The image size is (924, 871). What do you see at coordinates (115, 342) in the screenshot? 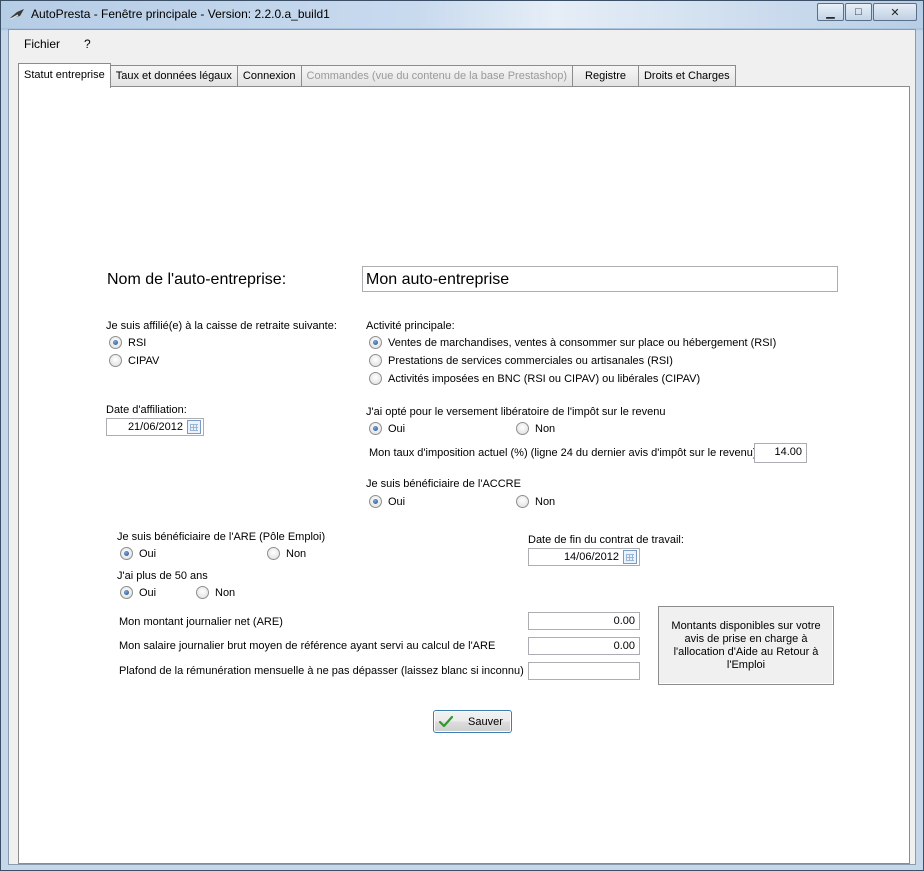
I see `radio-rsi-dot` at bounding box center [115, 342].